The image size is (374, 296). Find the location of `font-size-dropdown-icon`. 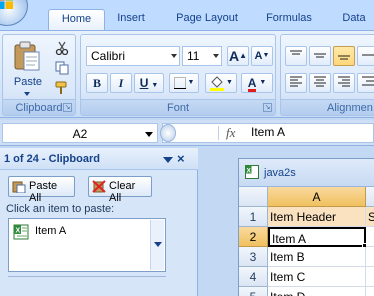

font-size-dropdown-icon is located at coordinates (216, 56).